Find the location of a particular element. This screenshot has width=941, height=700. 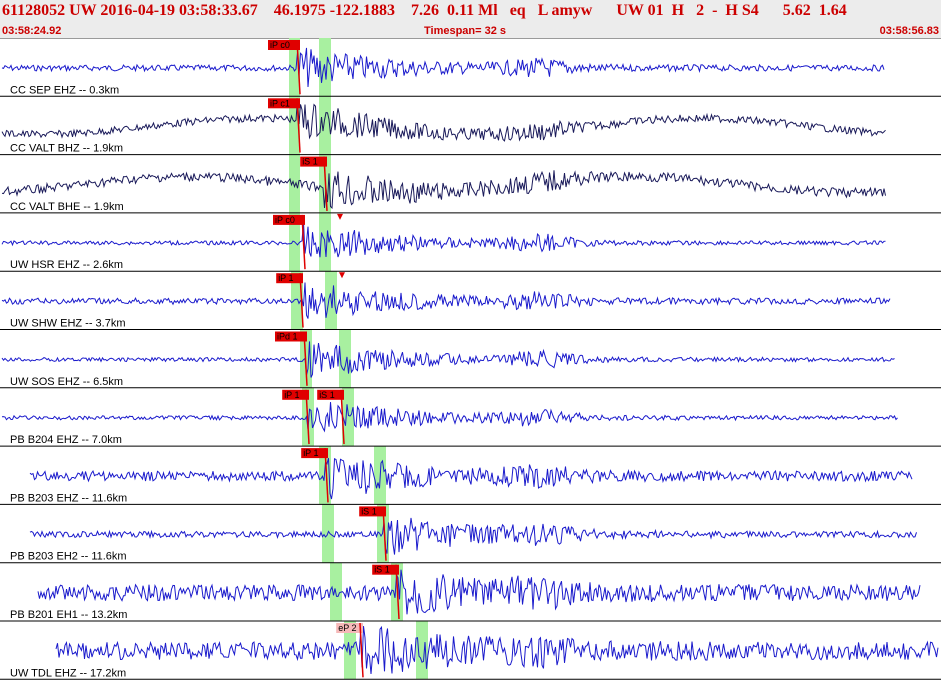

trace-label: PB B203 EH2 -- 11.6km is located at coordinates (68, 557).